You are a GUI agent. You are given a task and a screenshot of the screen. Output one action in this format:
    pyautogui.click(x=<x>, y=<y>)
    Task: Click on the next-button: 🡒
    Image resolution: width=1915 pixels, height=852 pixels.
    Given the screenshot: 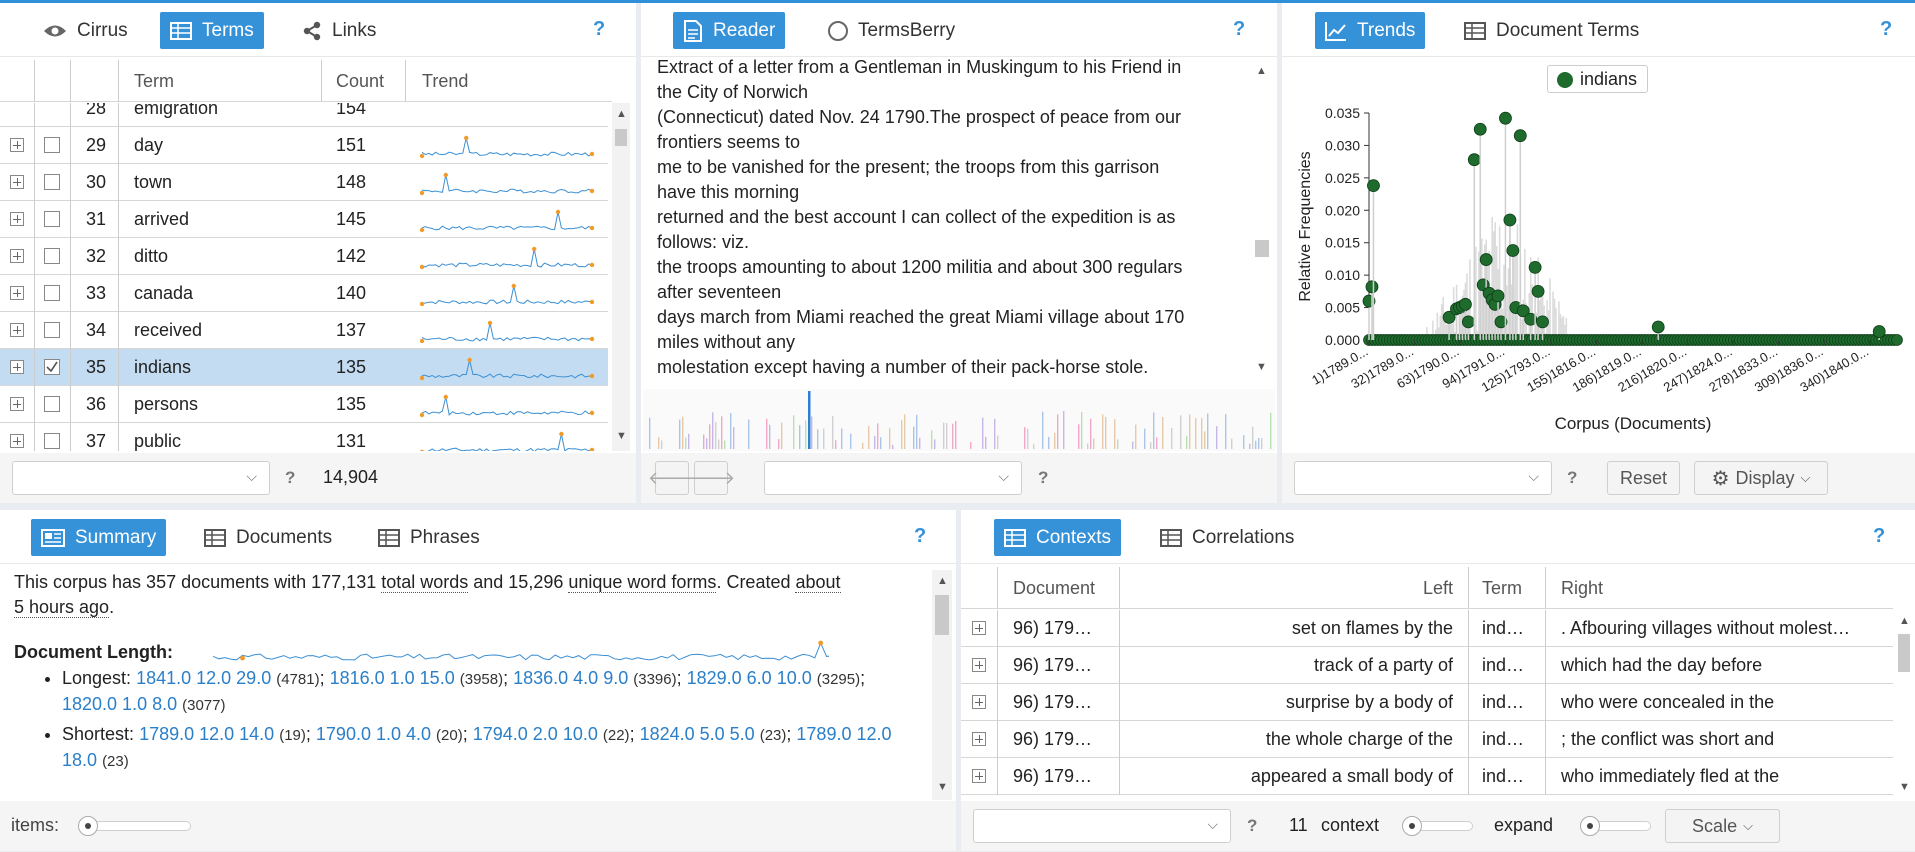 What is the action you would take?
    pyautogui.click(x=711, y=478)
    